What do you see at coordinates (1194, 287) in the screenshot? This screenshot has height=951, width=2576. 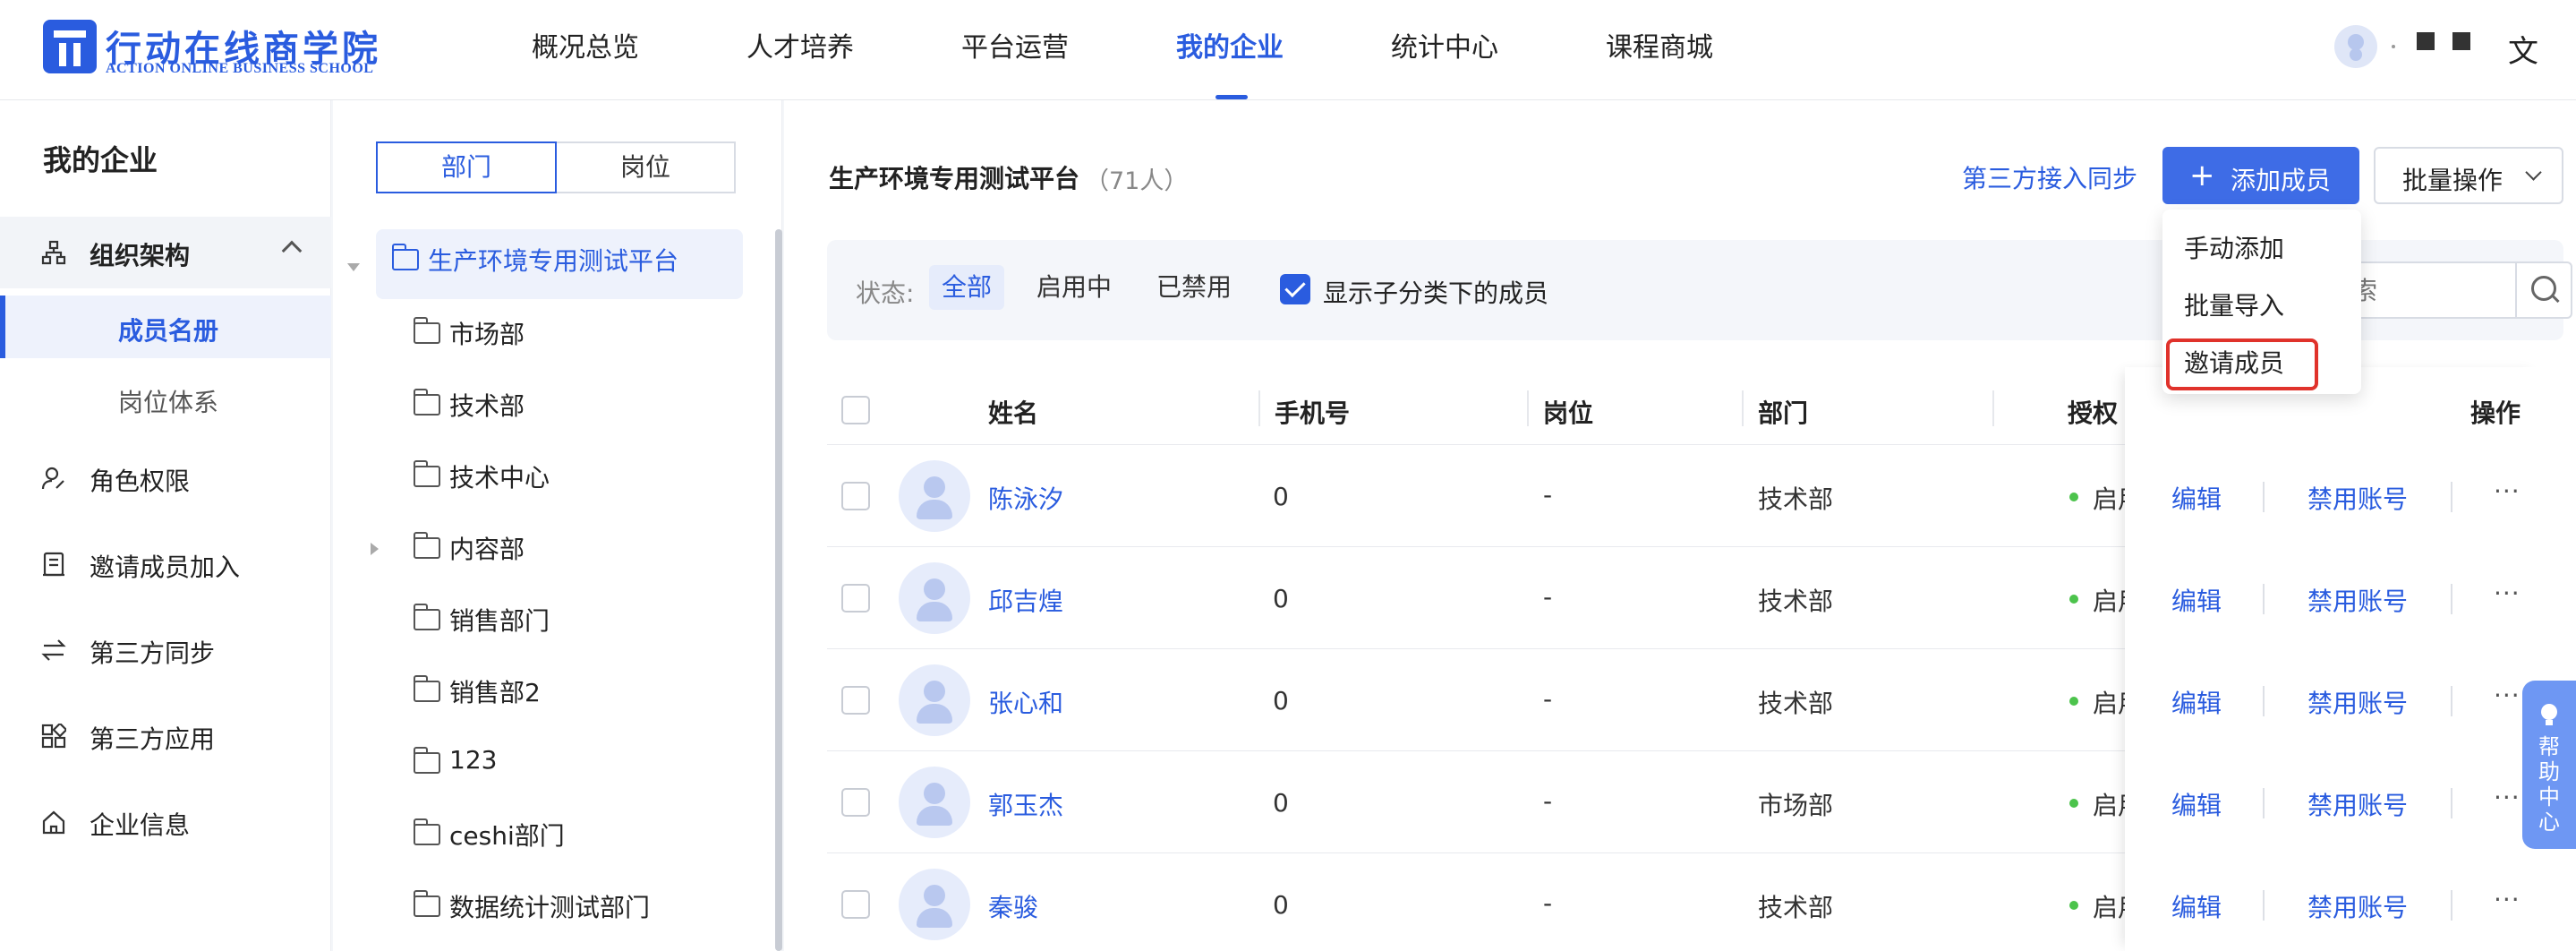 I see `status-filter-disabled: 已禁用` at bounding box center [1194, 287].